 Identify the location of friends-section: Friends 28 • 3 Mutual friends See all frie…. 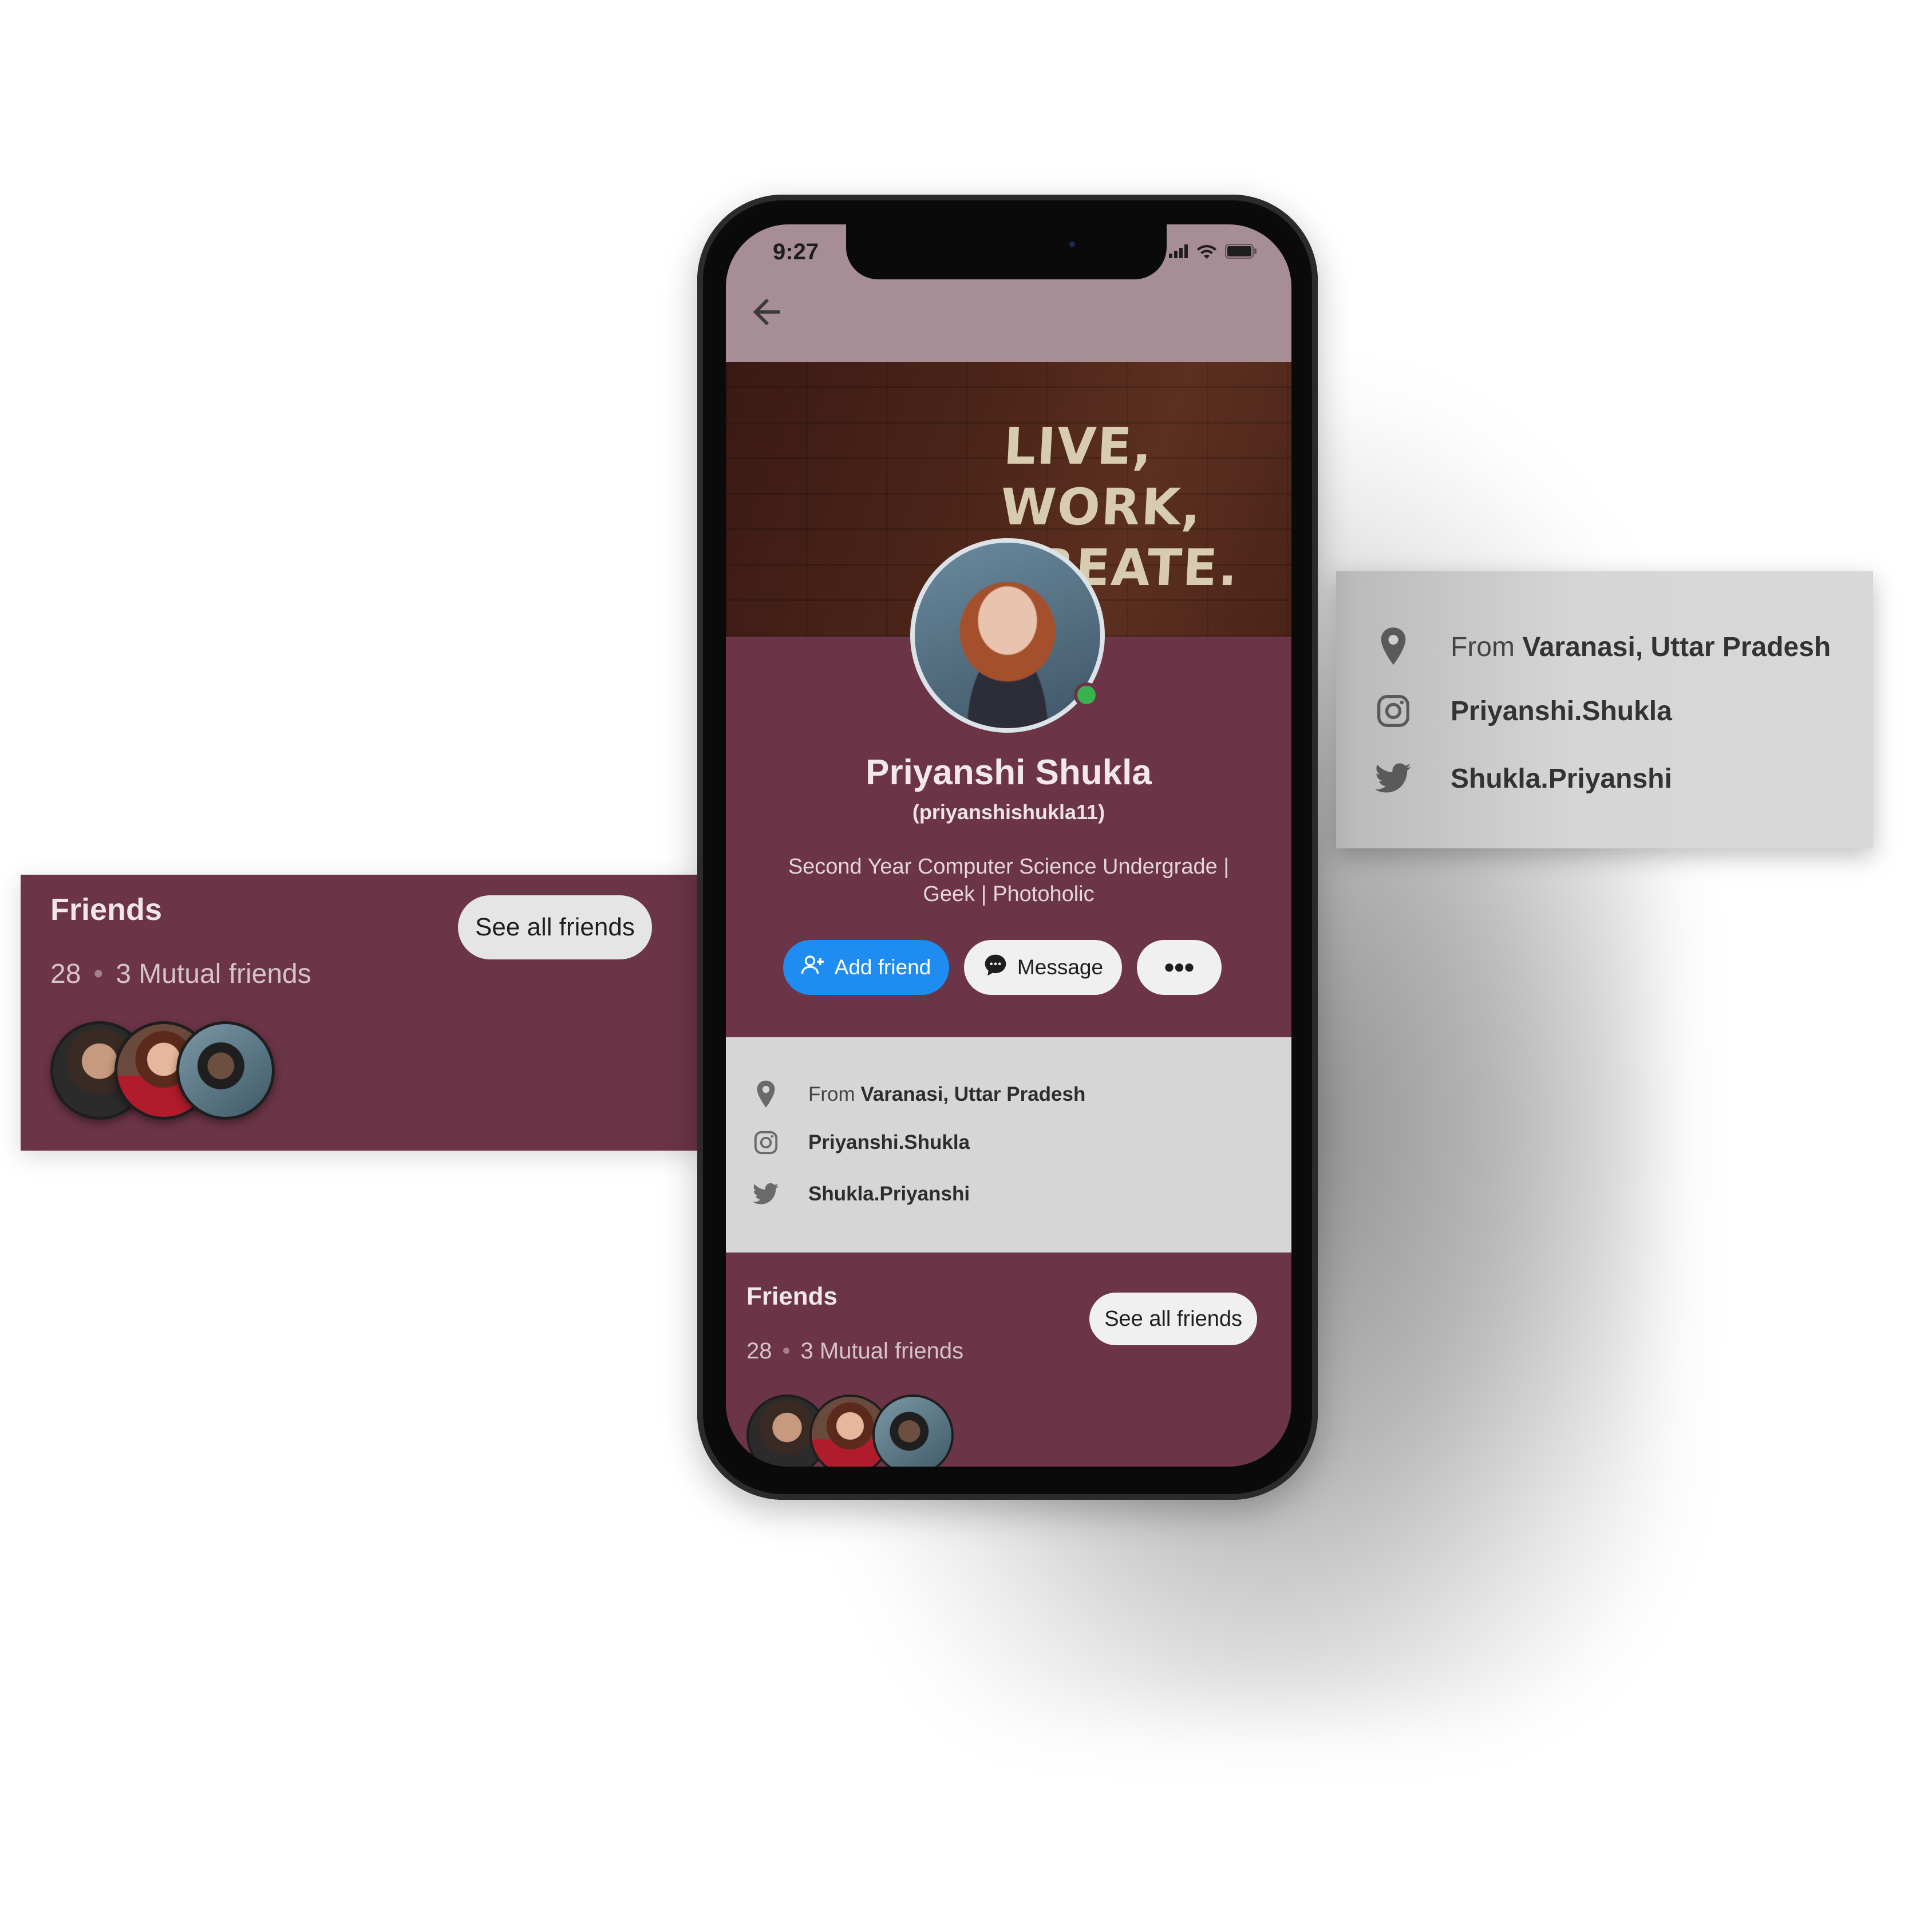
(1008, 1360).